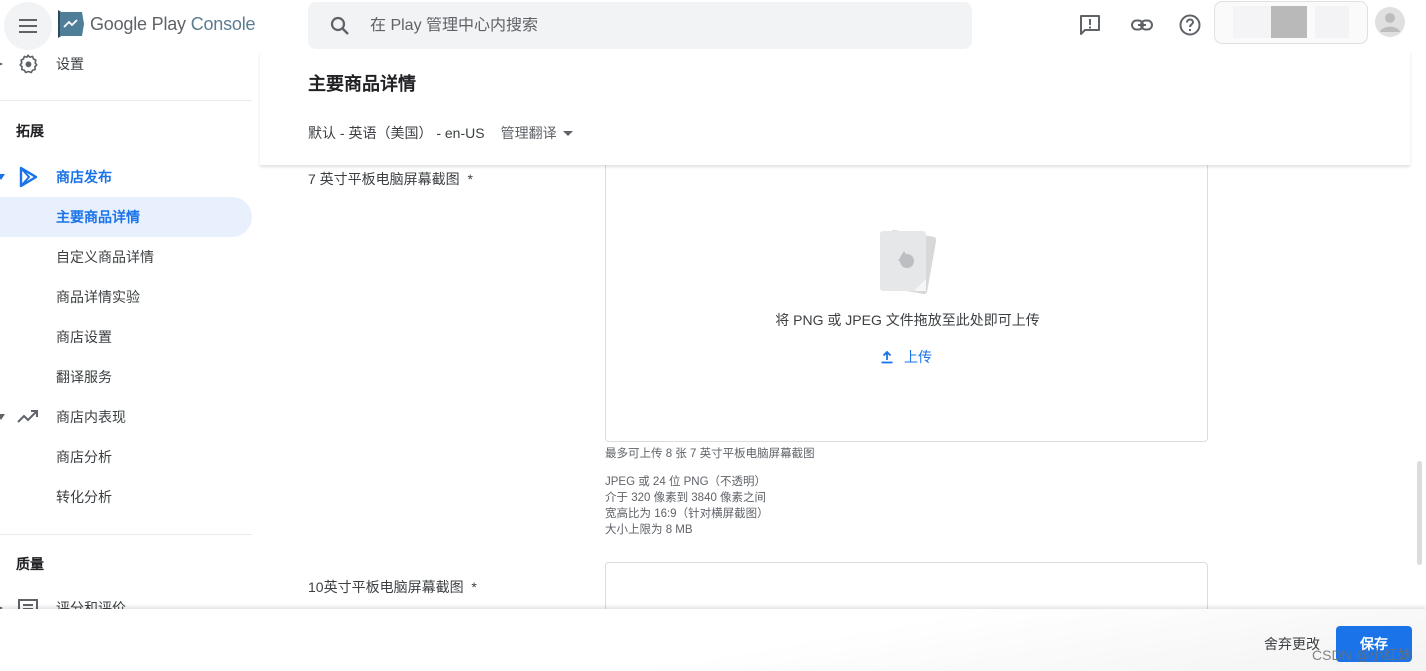 This screenshot has height=671, width=1426. I want to click on language-row: 默认 - 英语（美国） - en-US 管理翻译, so click(440, 133).